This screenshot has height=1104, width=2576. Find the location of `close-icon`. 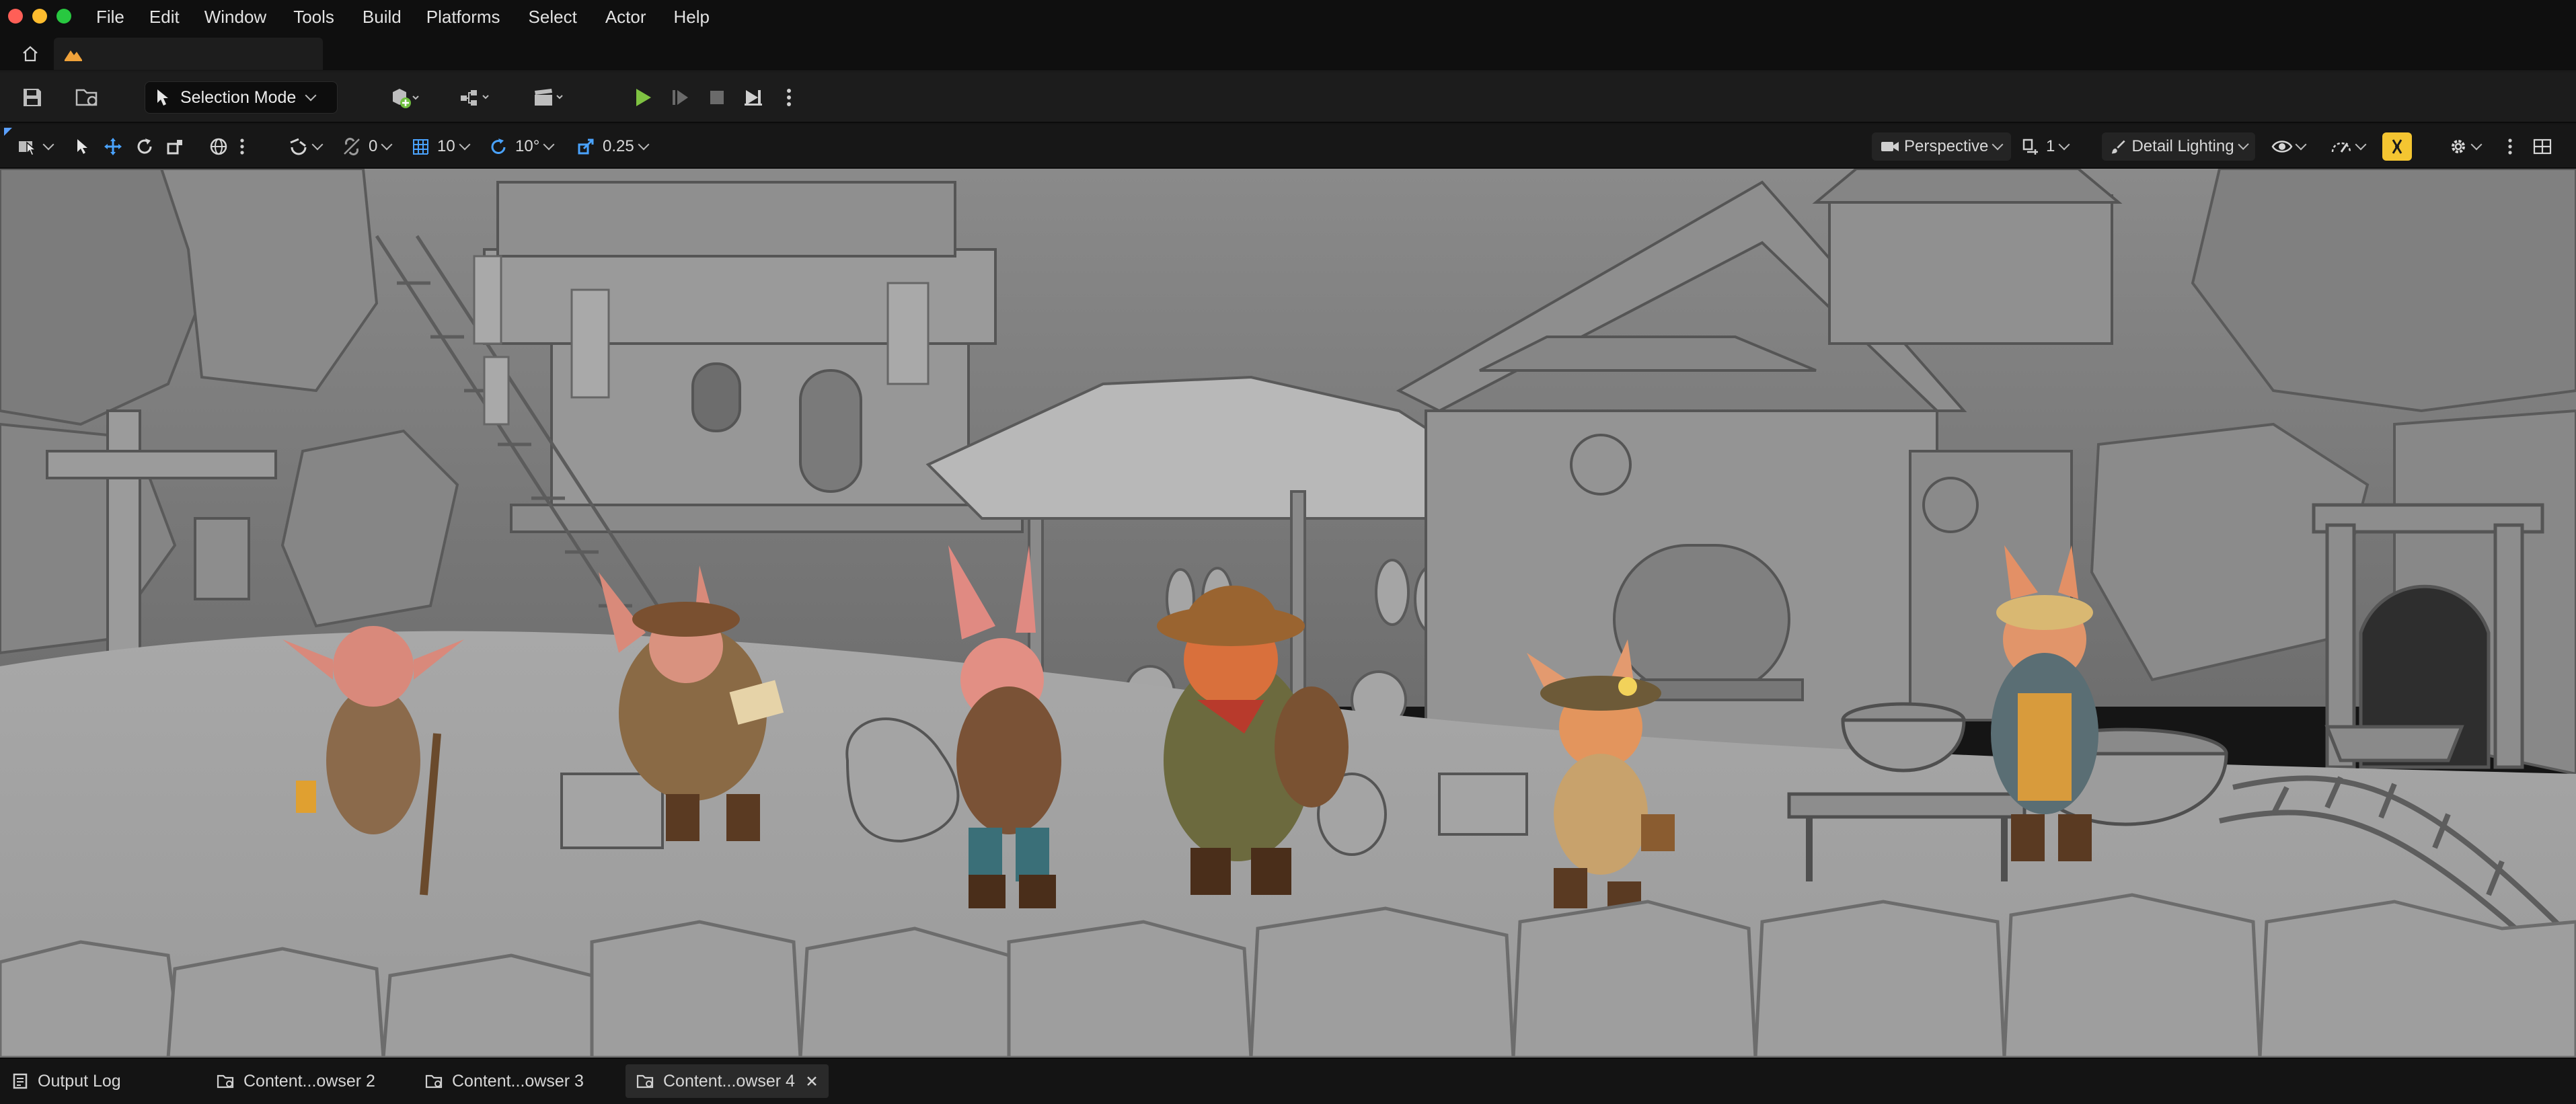

close-icon is located at coordinates (812, 1081).